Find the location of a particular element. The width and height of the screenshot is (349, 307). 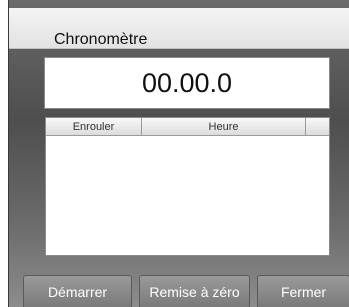

column-header-filler is located at coordinates (313, 126).